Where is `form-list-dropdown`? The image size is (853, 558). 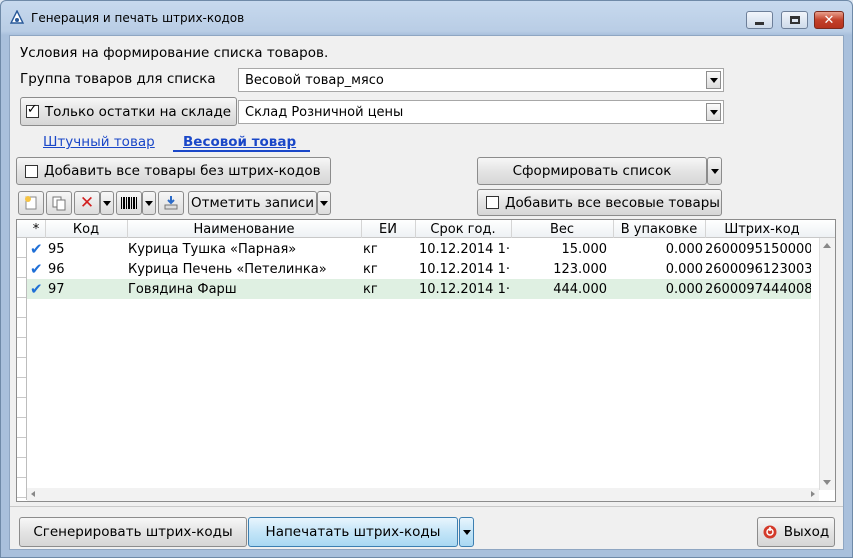
form-list-dropdown is located at coordinates (714, 171).